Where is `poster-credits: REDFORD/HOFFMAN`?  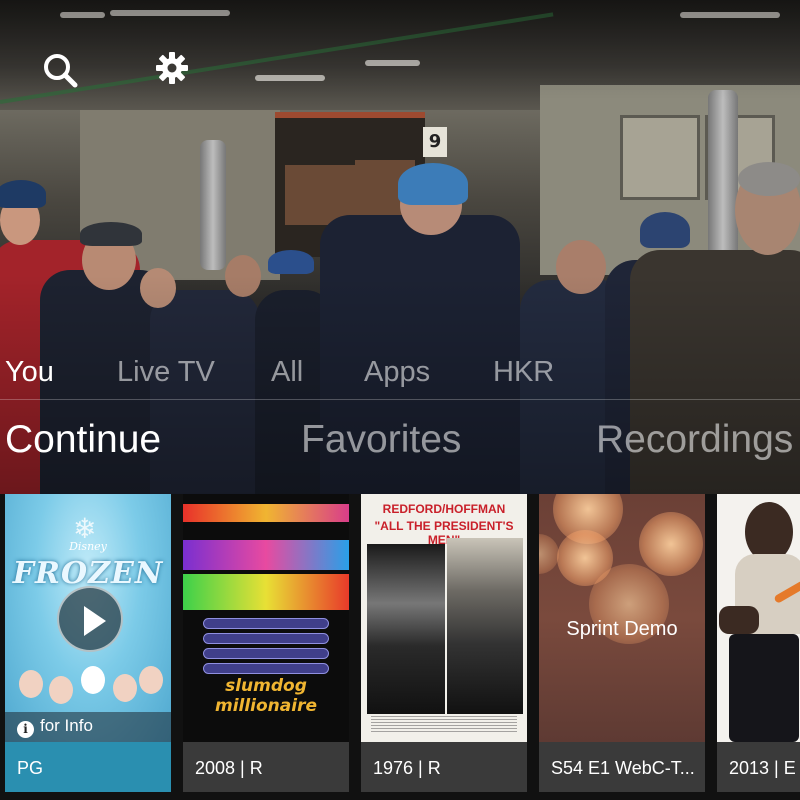
poster-credits: REDFORD/HOFFMAN is located at coordinates (444, 509).